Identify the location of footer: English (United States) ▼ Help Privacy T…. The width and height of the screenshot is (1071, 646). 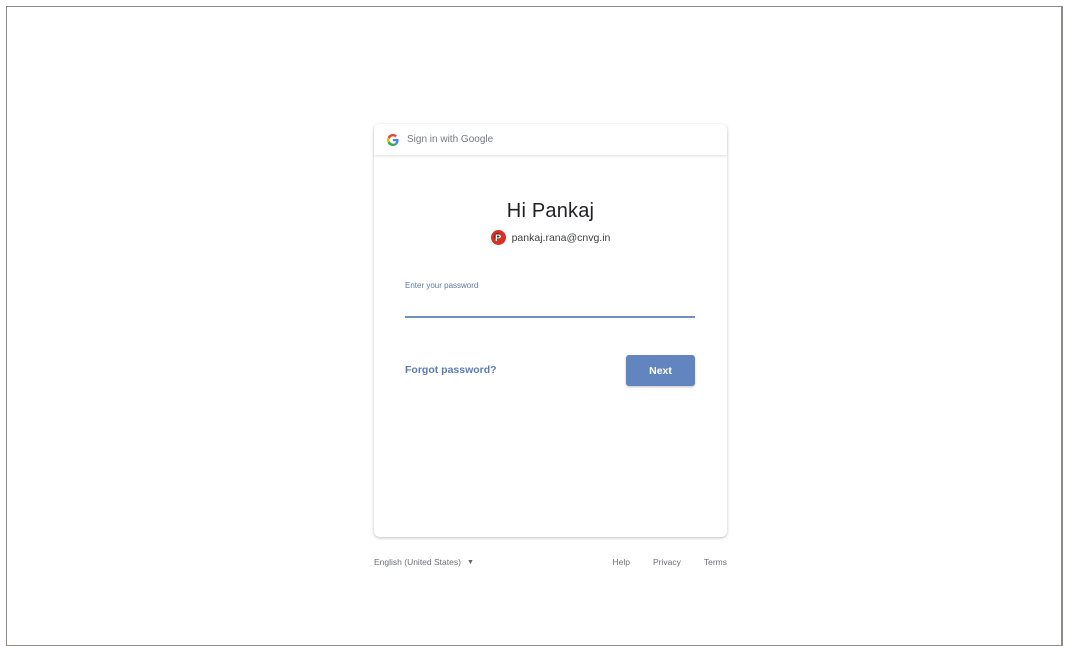
(550, 562).